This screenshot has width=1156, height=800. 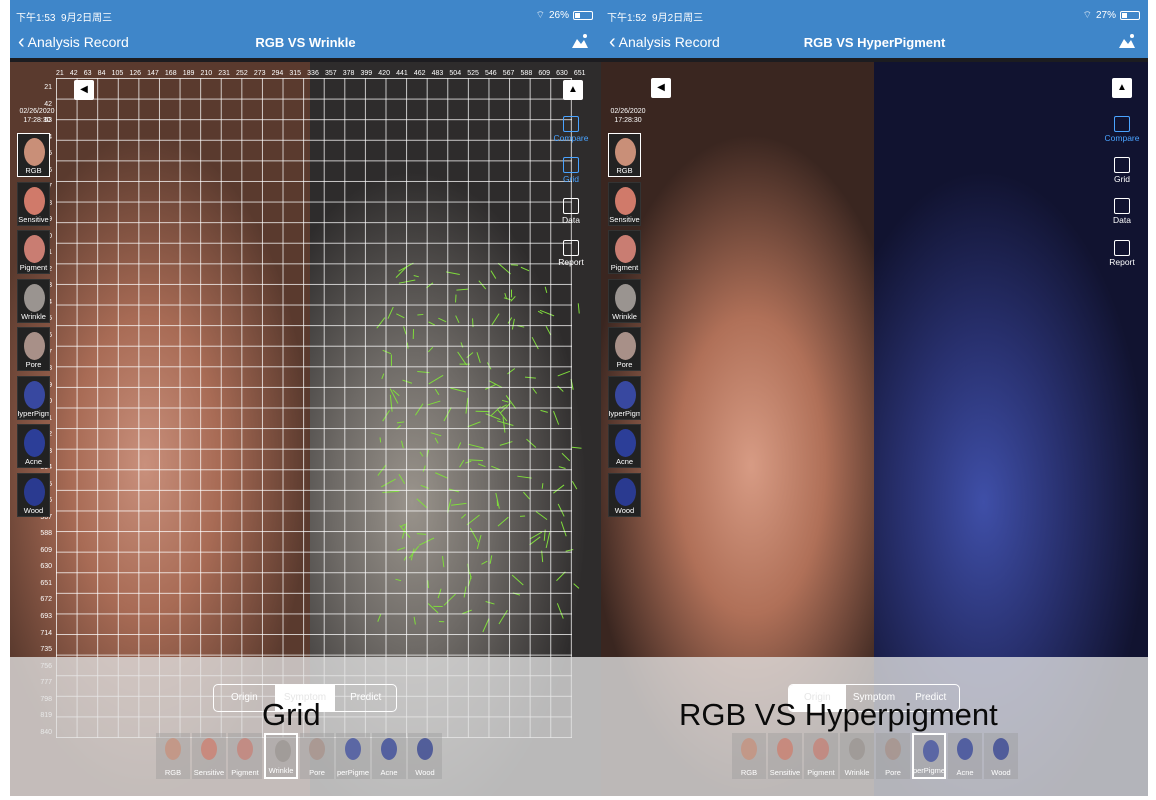 What do you see at coordinates (562, 73) in the screenshot?
I see `x-tick-label: 630` at bounding box center [562, 73].